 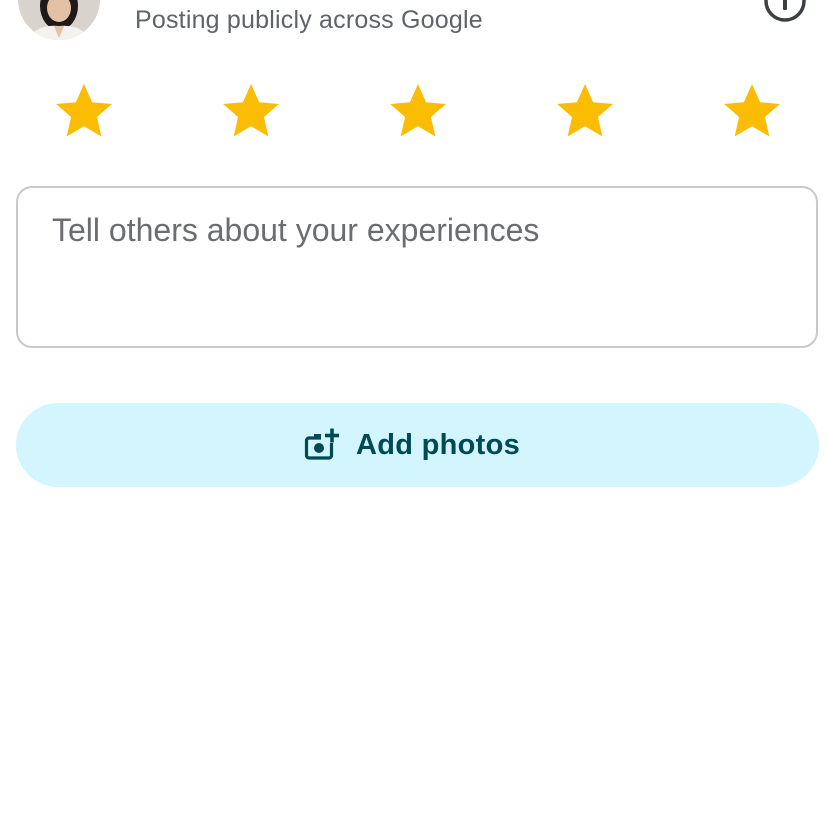 I want to click on info-icon, so click(x=785, y=12).